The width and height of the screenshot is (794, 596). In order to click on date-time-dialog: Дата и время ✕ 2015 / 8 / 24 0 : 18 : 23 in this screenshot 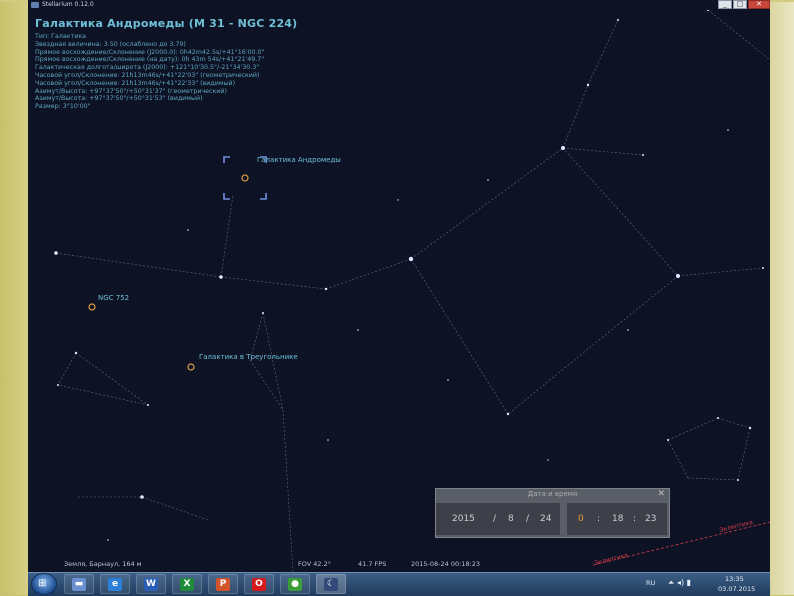, I will do `click(552, 513)`.